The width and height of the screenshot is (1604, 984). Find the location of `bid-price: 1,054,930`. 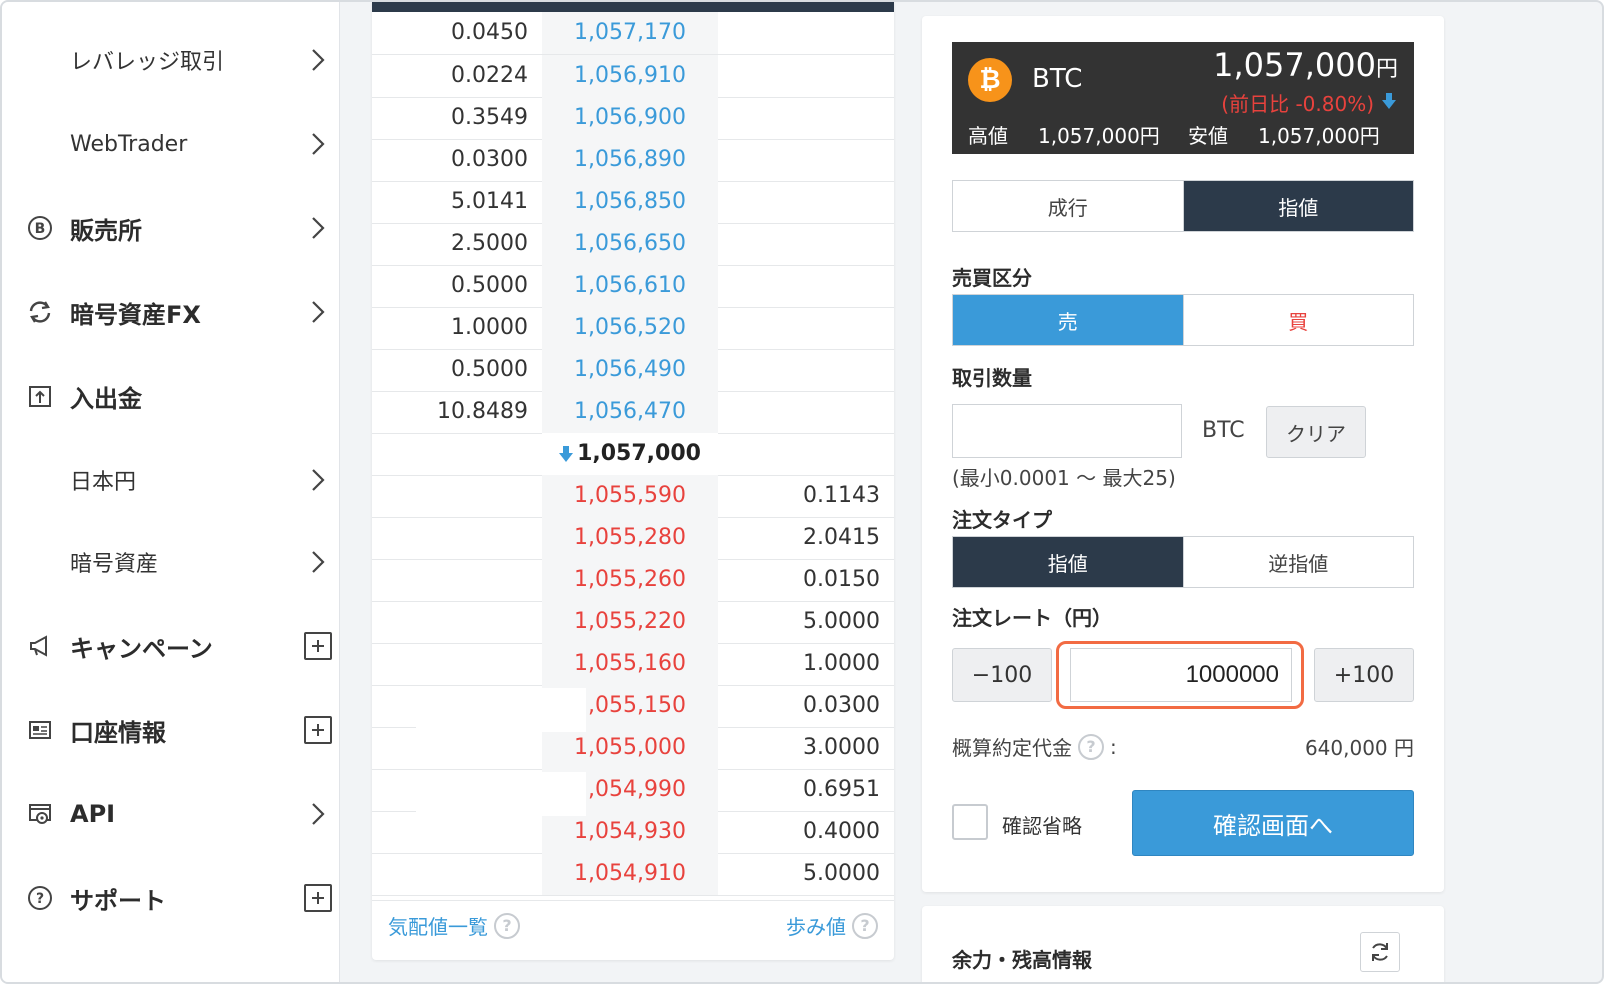

bid-price: 1,054,930 is located at coordinates (630, 832).